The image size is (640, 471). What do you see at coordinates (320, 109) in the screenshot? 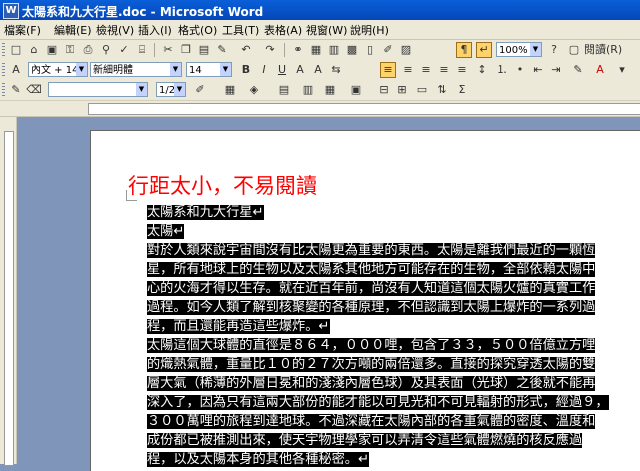
I see `horizontal-ruler` at bounding box center [320, 109].